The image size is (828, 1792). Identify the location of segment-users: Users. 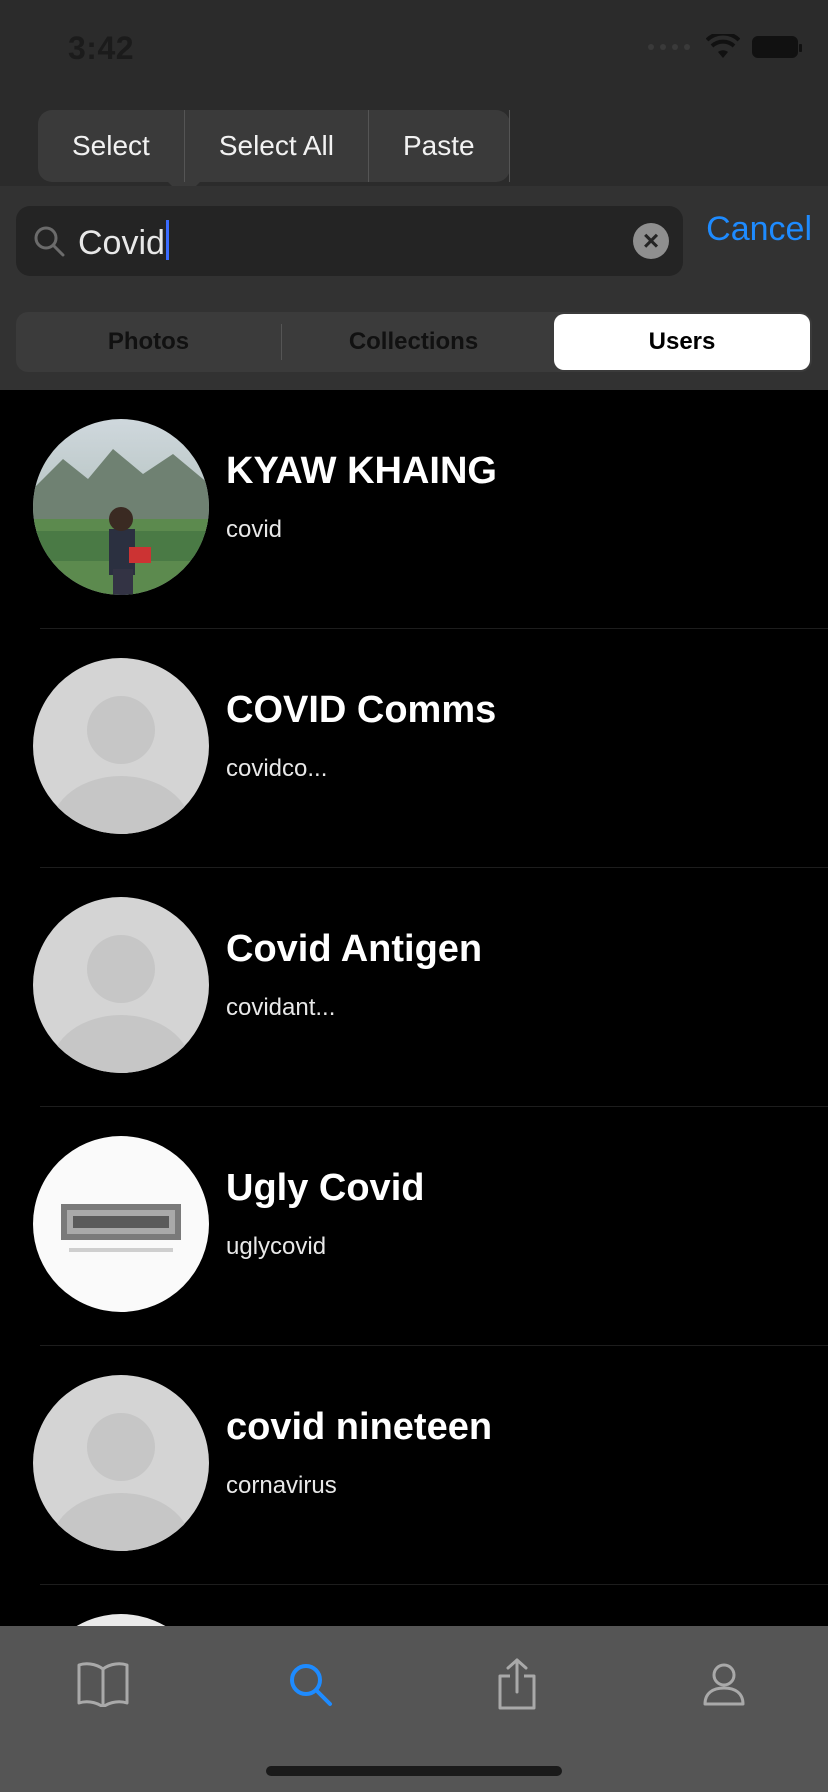
(682, 342).